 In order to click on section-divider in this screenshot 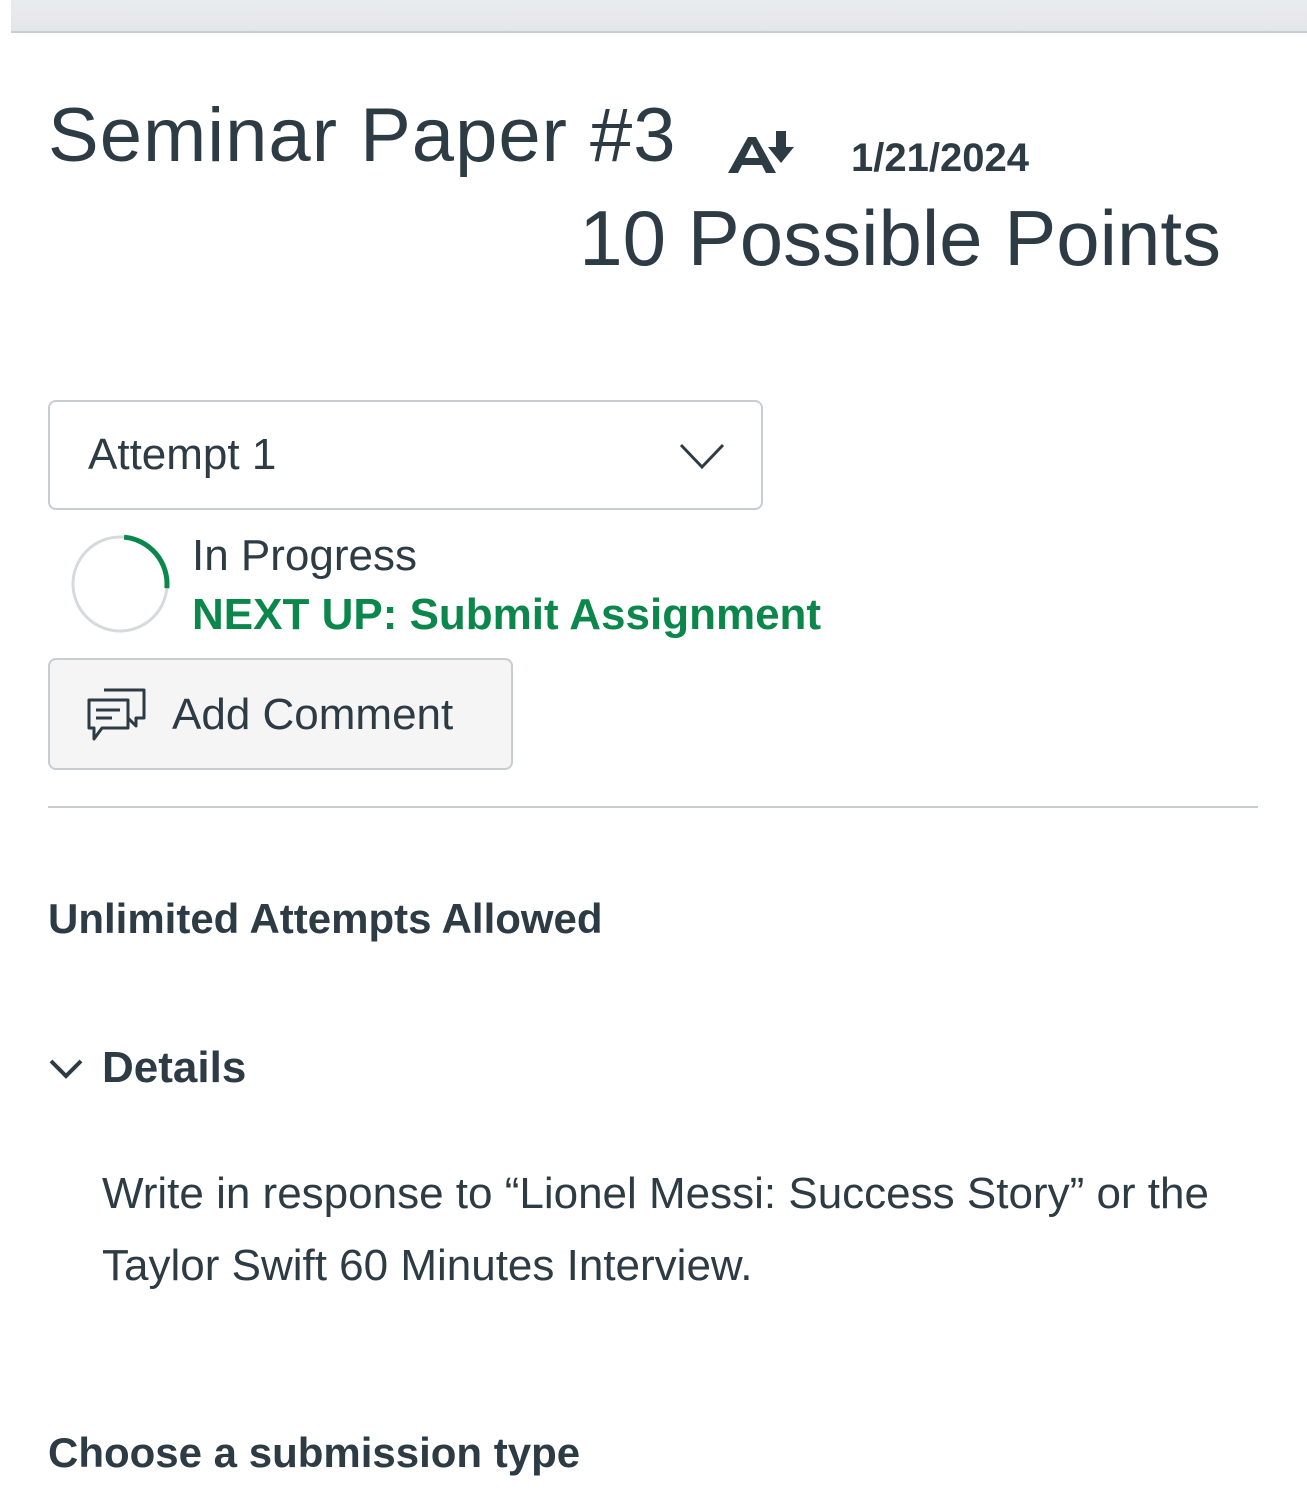, I will do `click(653, 807)`.